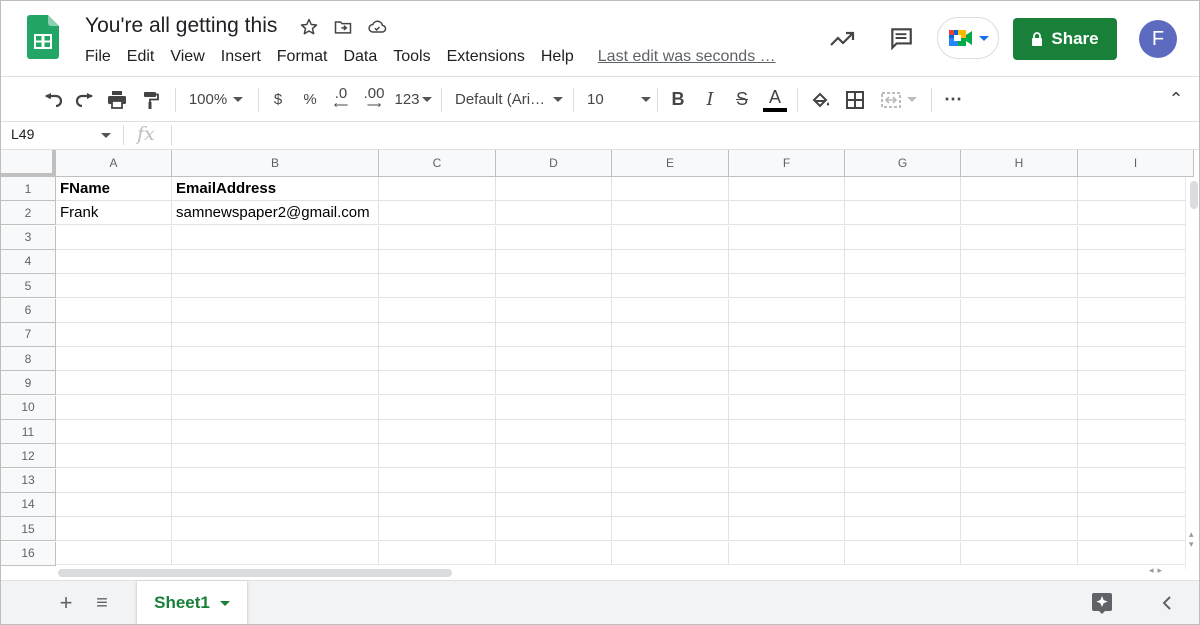 This screenshot has height=625, width=1200. Describe the element at coordinates (1136, 310) in the screenshot. I see `cell-i6` at that location.